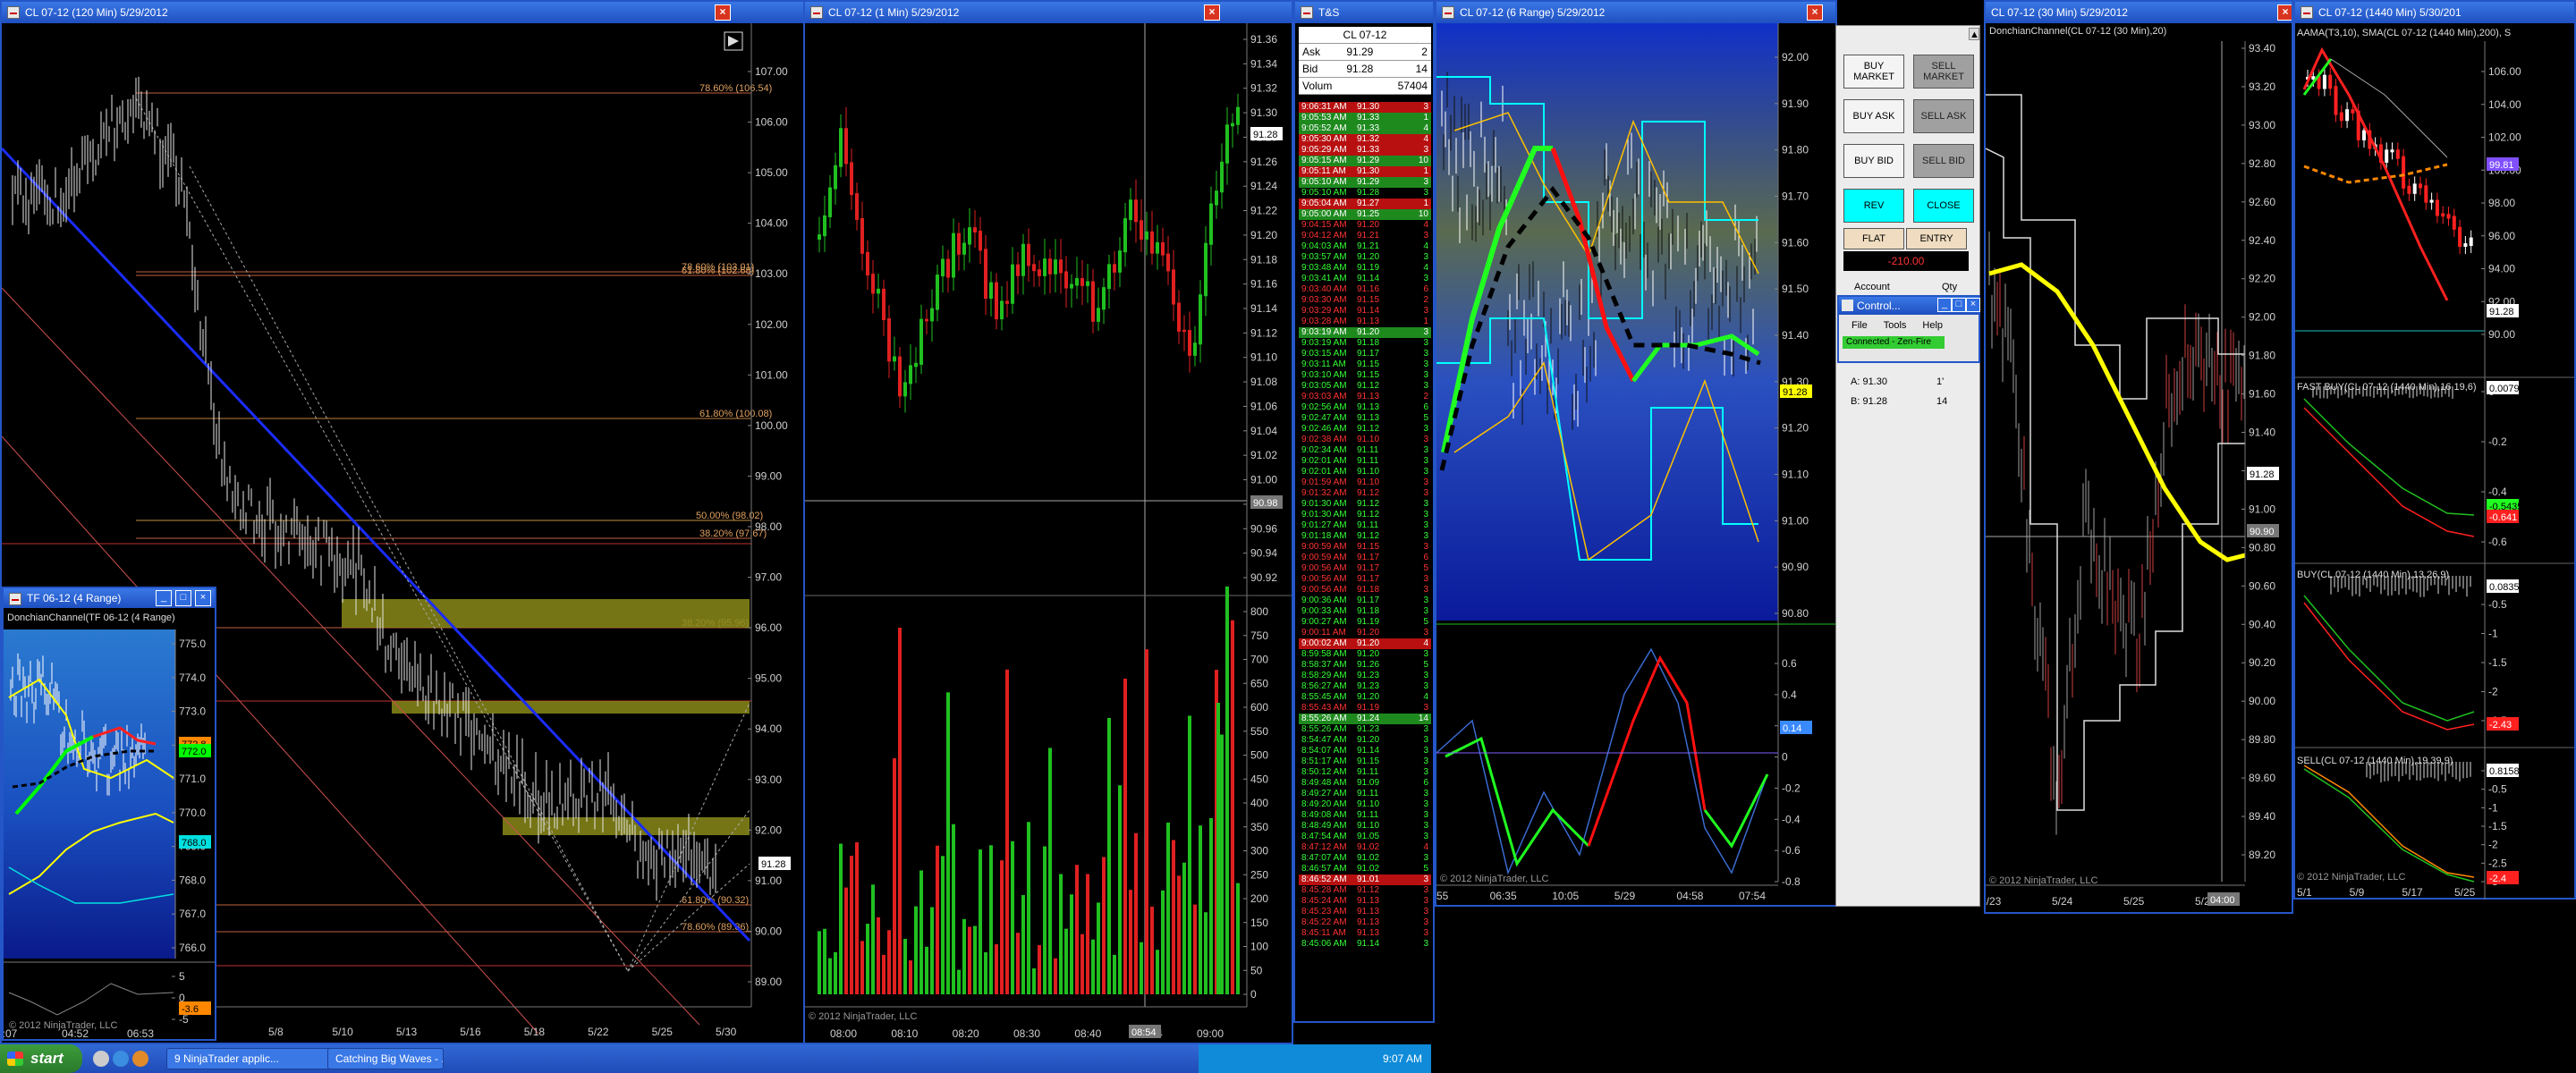 The width and height of the screenshot is (2576, 1073). I want to click on titlebar-120min: CL 07-12 (120 Min) 5/29/2012 ×, so click(403, 12).